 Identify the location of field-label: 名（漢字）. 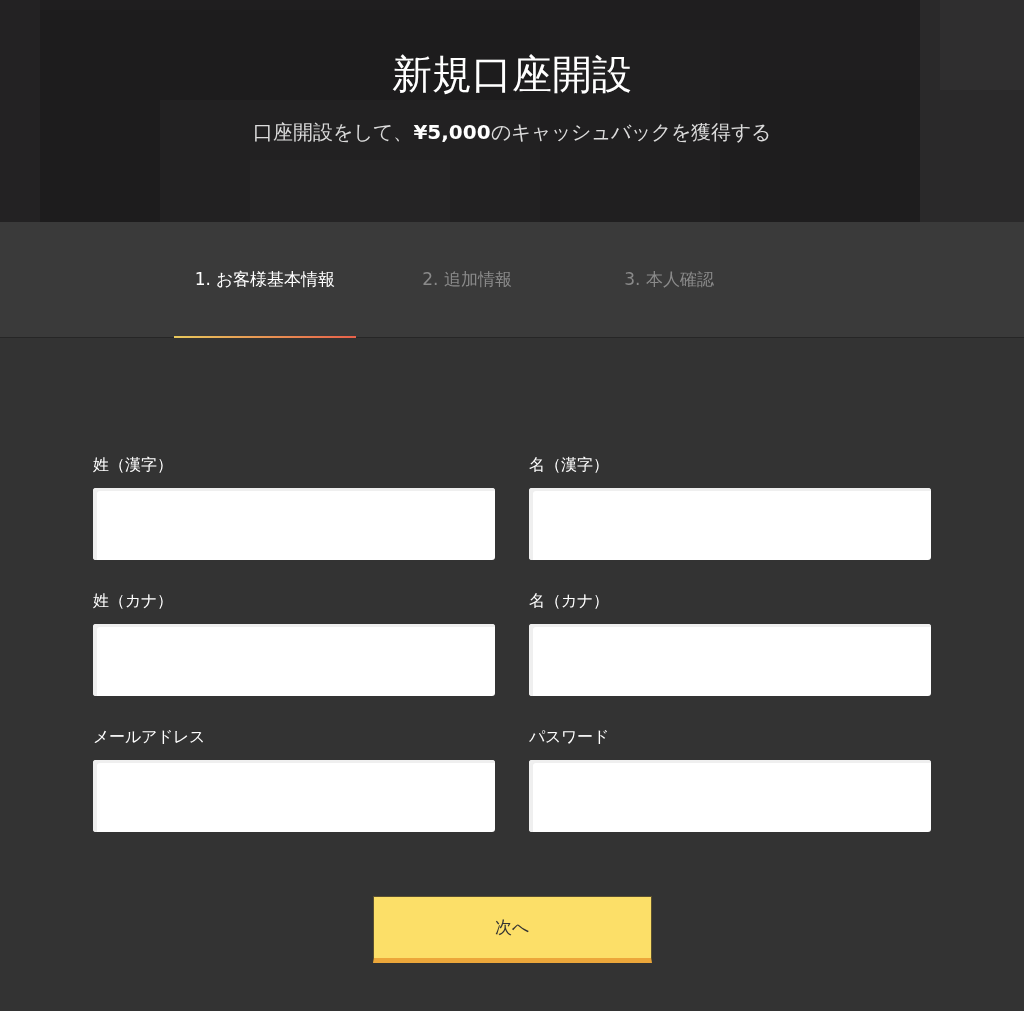
(569, 465).